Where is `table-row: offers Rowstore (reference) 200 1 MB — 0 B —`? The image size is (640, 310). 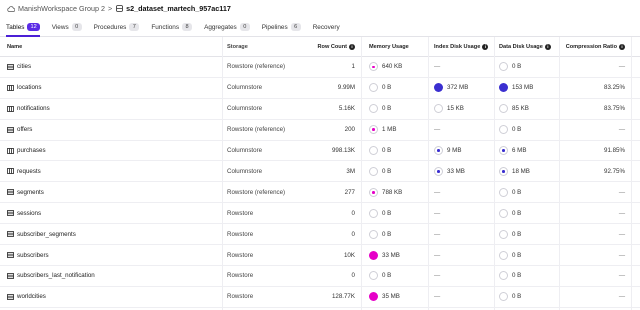 table-row: offers Rowstore (reference) 200 1 MB — 0 B — is located at coordinates (320, 130).